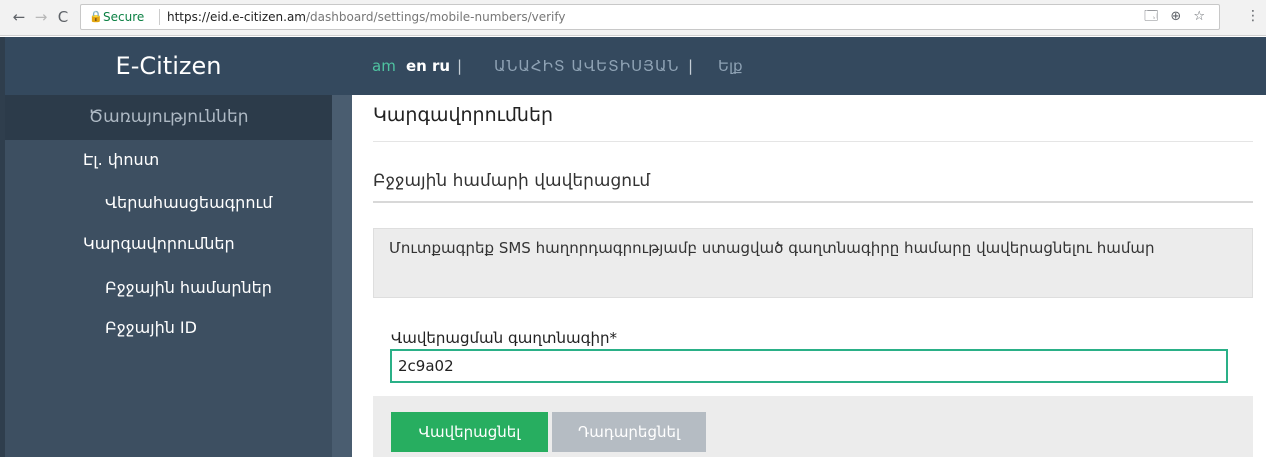 The height and width of the screenshot is (457, 1266). Describe the element at coordinates (236, 17) in the screenshot. I see `url-host: https://eid.e-citizen.am` at that location.